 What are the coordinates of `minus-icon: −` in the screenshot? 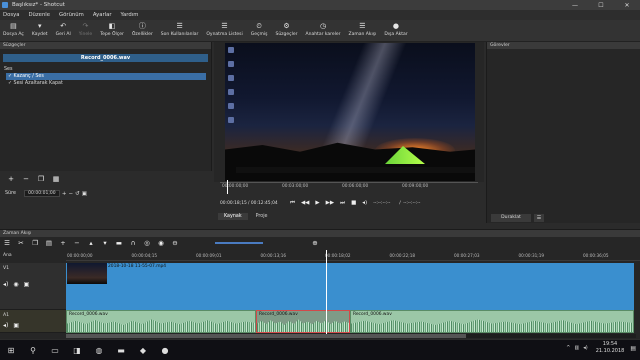 It's located at (71, 194).